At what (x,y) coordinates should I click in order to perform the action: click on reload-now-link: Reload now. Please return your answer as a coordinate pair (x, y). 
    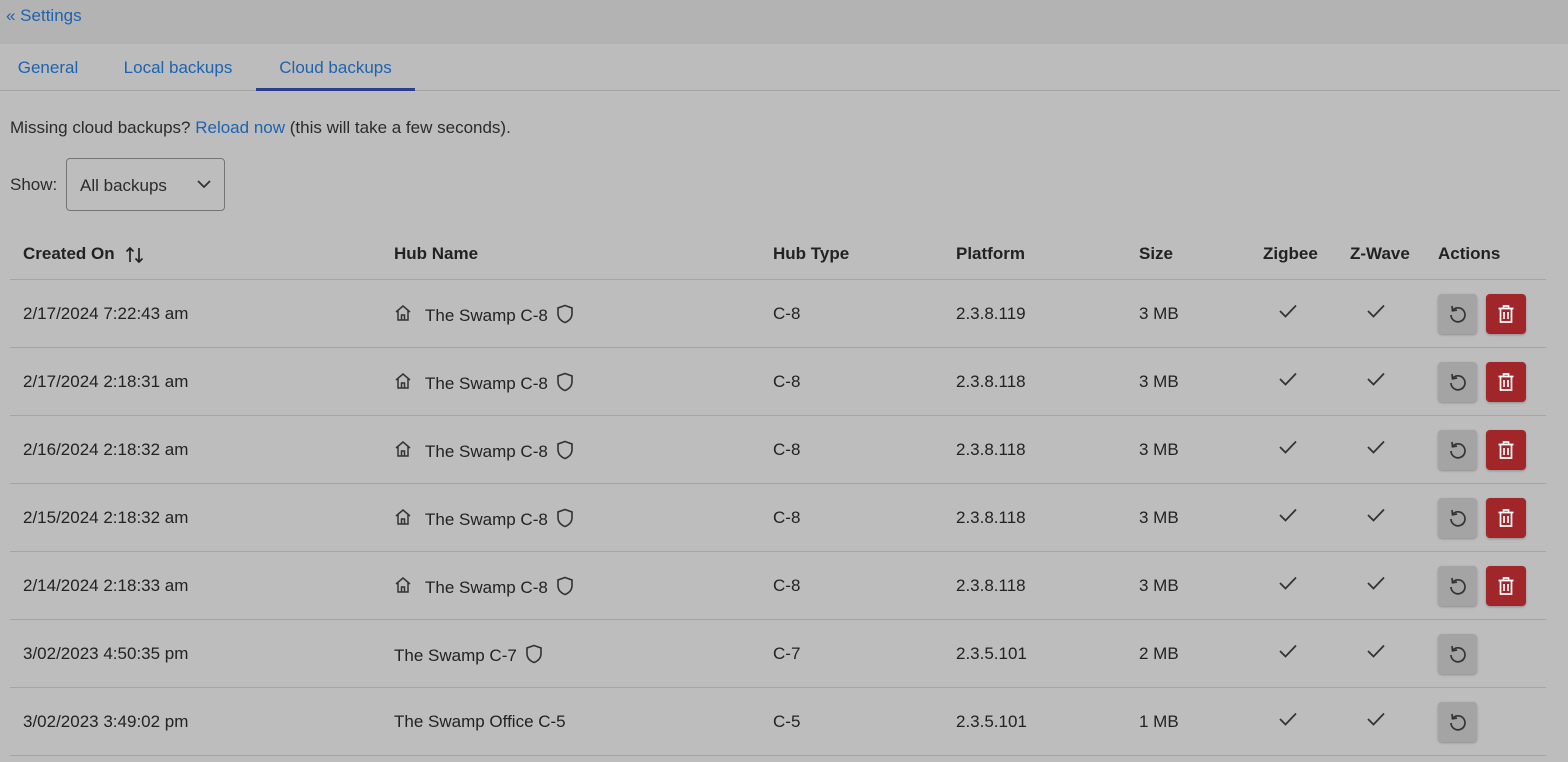
    Looking at the image, I should click on (240, 127).